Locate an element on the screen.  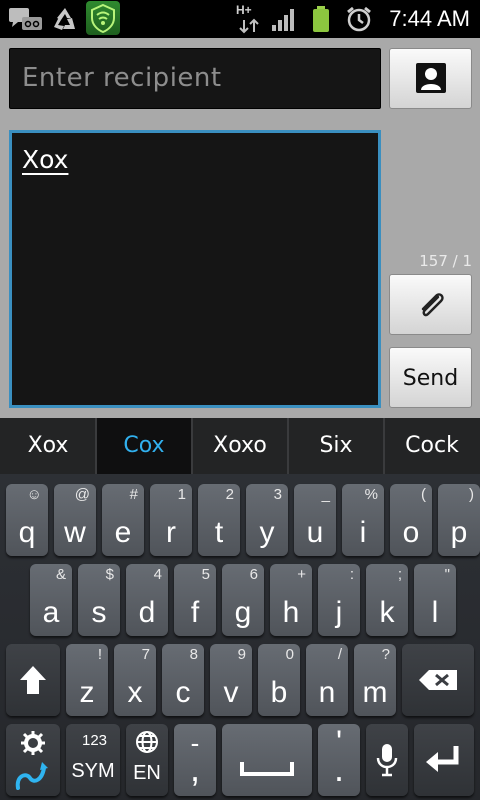
key-f: 5f is located at coordinates (195, 600).